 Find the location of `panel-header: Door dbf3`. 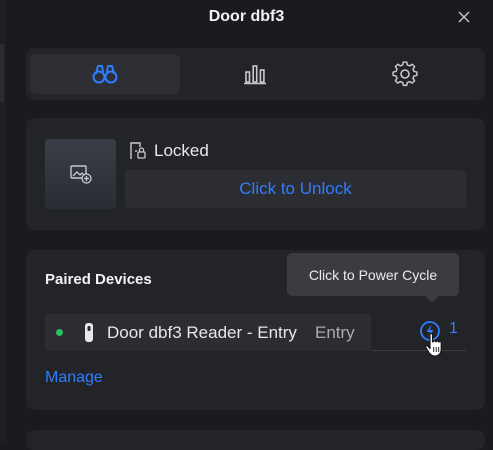

panel-header: Door dbf3 is located at coordinates (246, 17).